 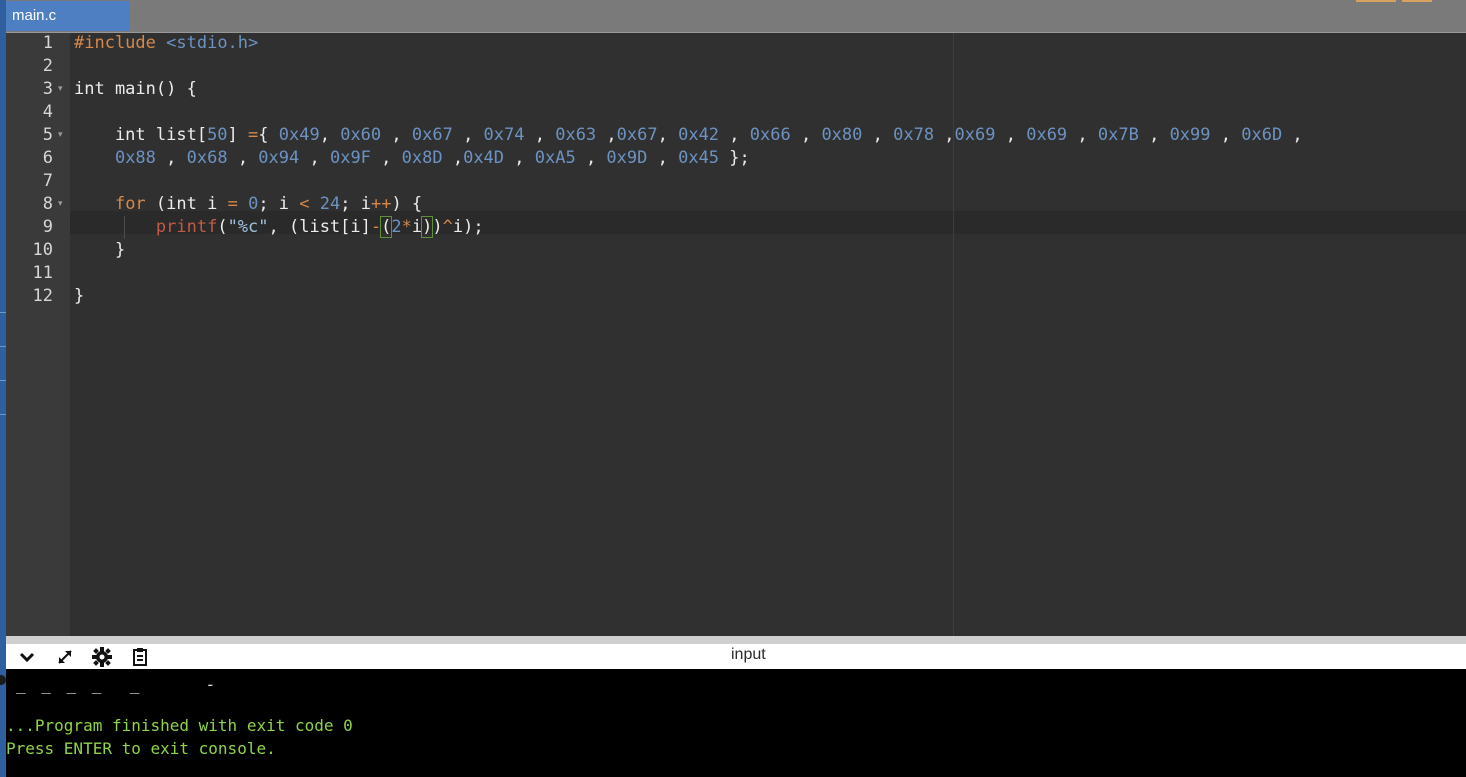 I want to click on code-token: 0x74, so click(x=504, y=135).